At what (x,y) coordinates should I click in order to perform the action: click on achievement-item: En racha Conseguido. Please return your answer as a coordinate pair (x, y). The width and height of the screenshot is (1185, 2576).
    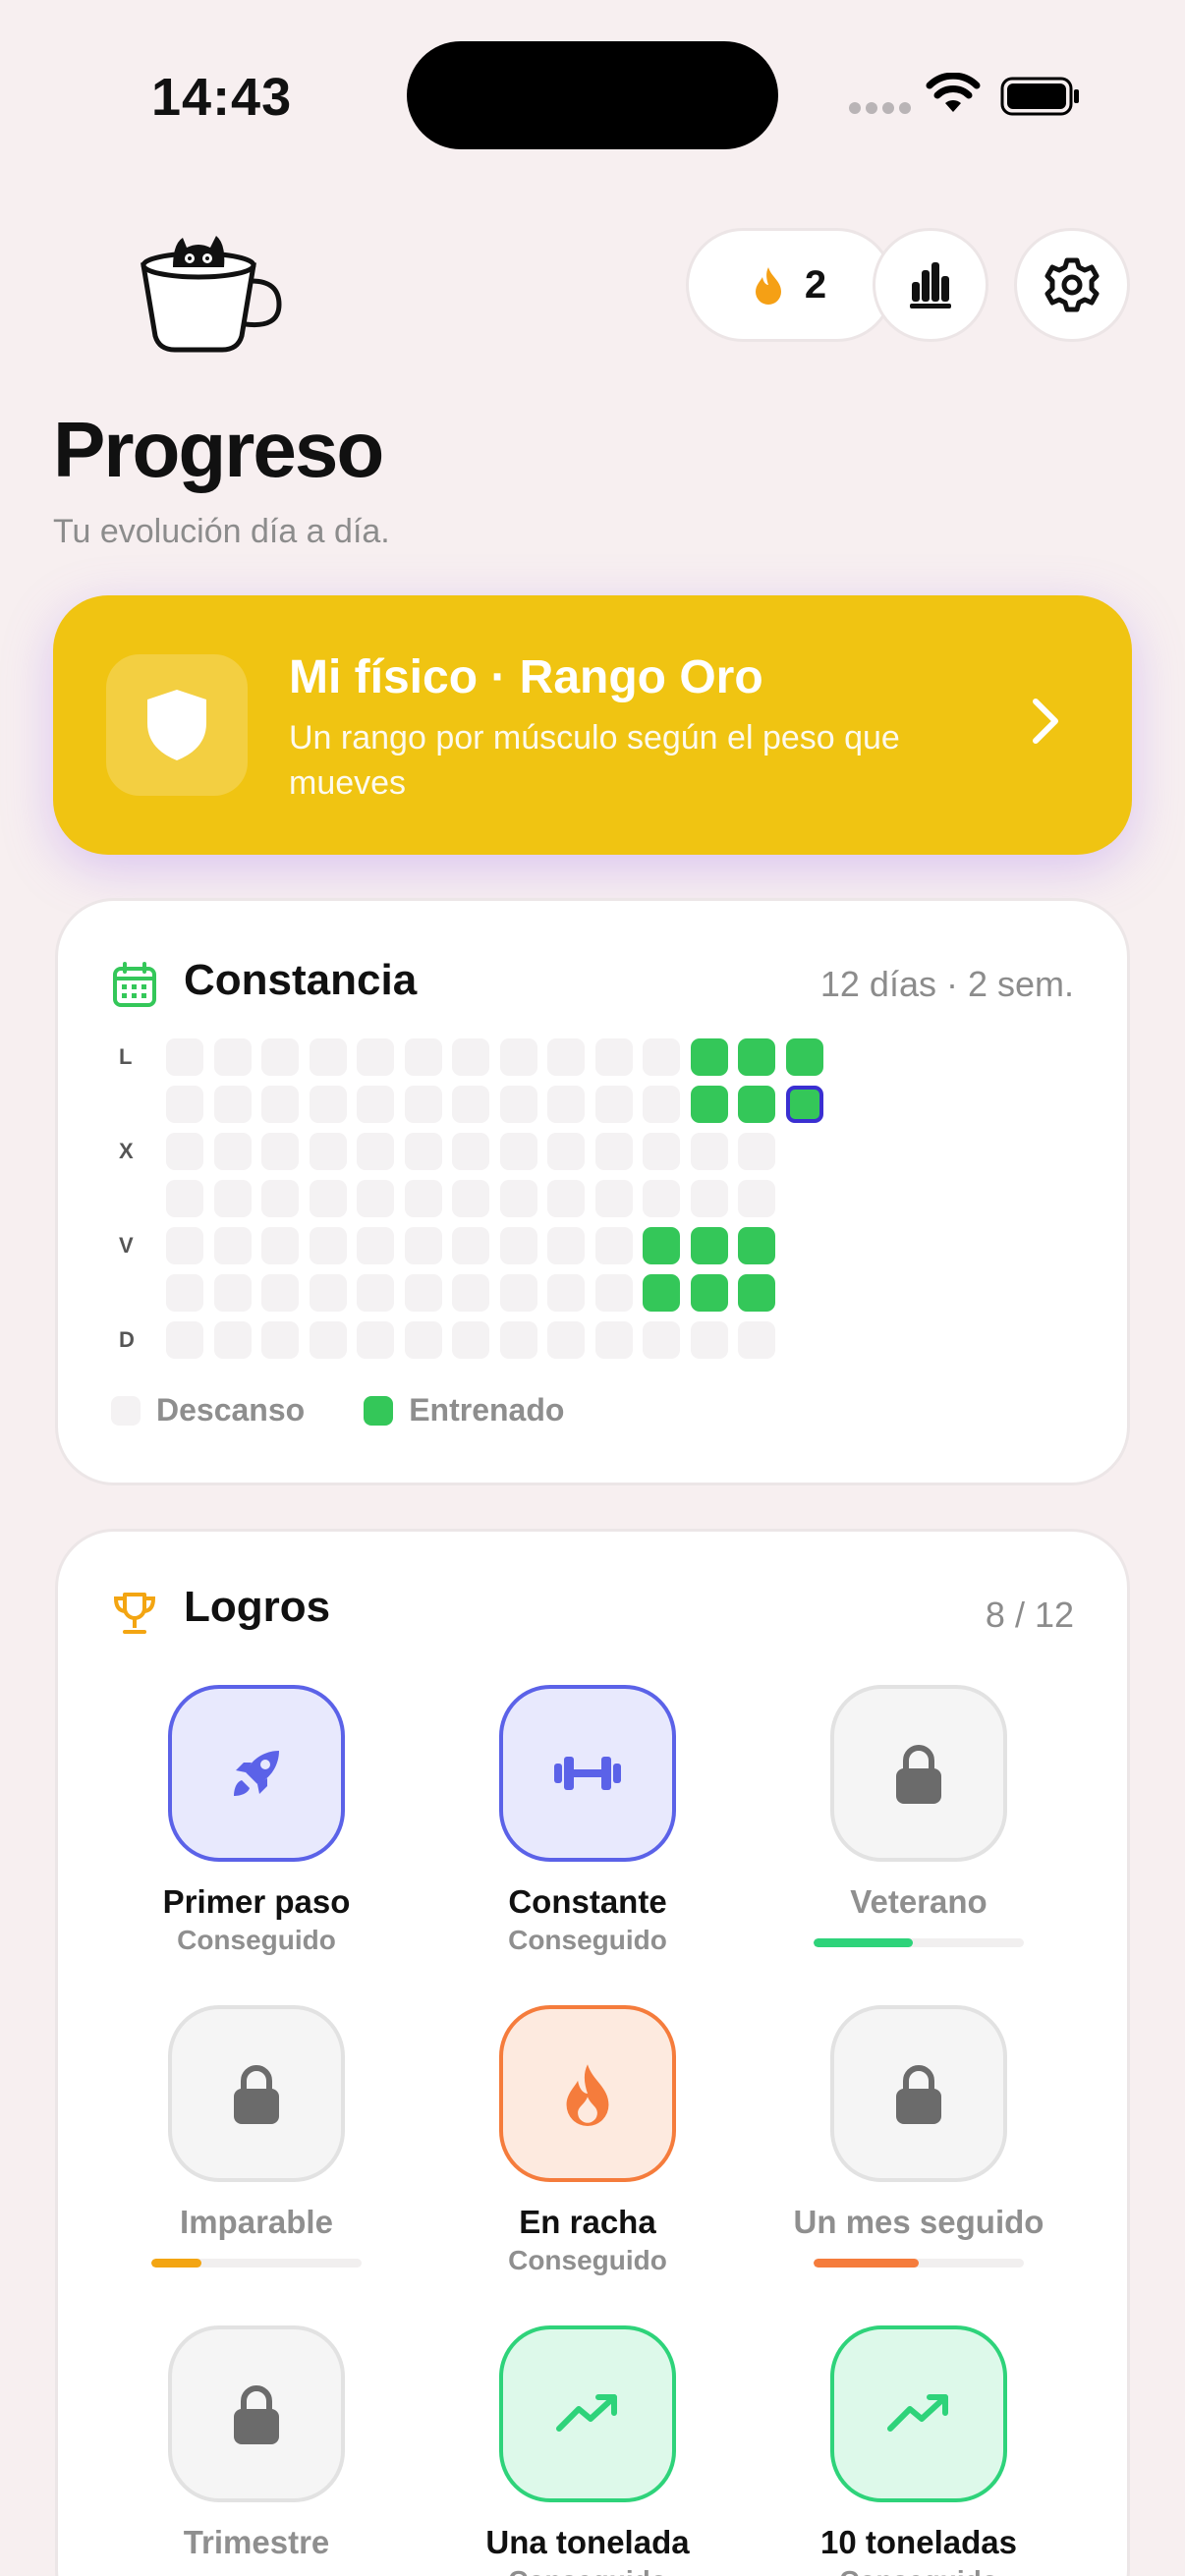
    Looking at the image, I should click on (588, 2140).